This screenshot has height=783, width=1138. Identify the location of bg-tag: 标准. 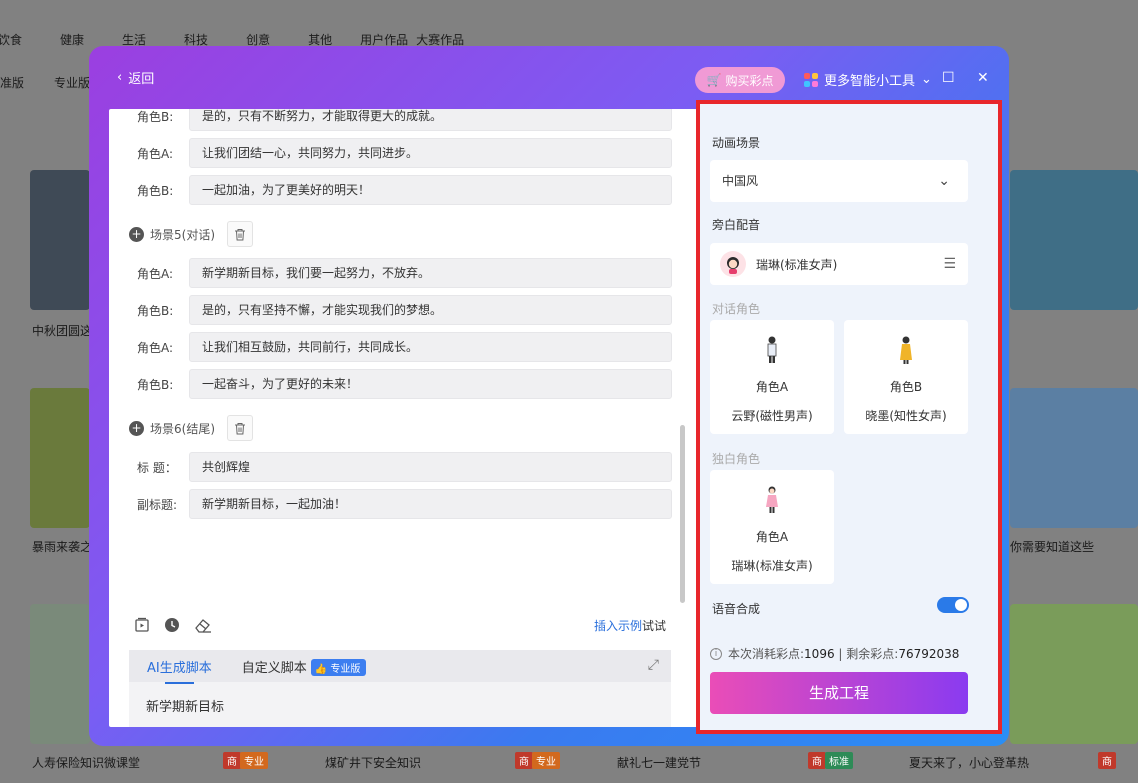
(839, 760).